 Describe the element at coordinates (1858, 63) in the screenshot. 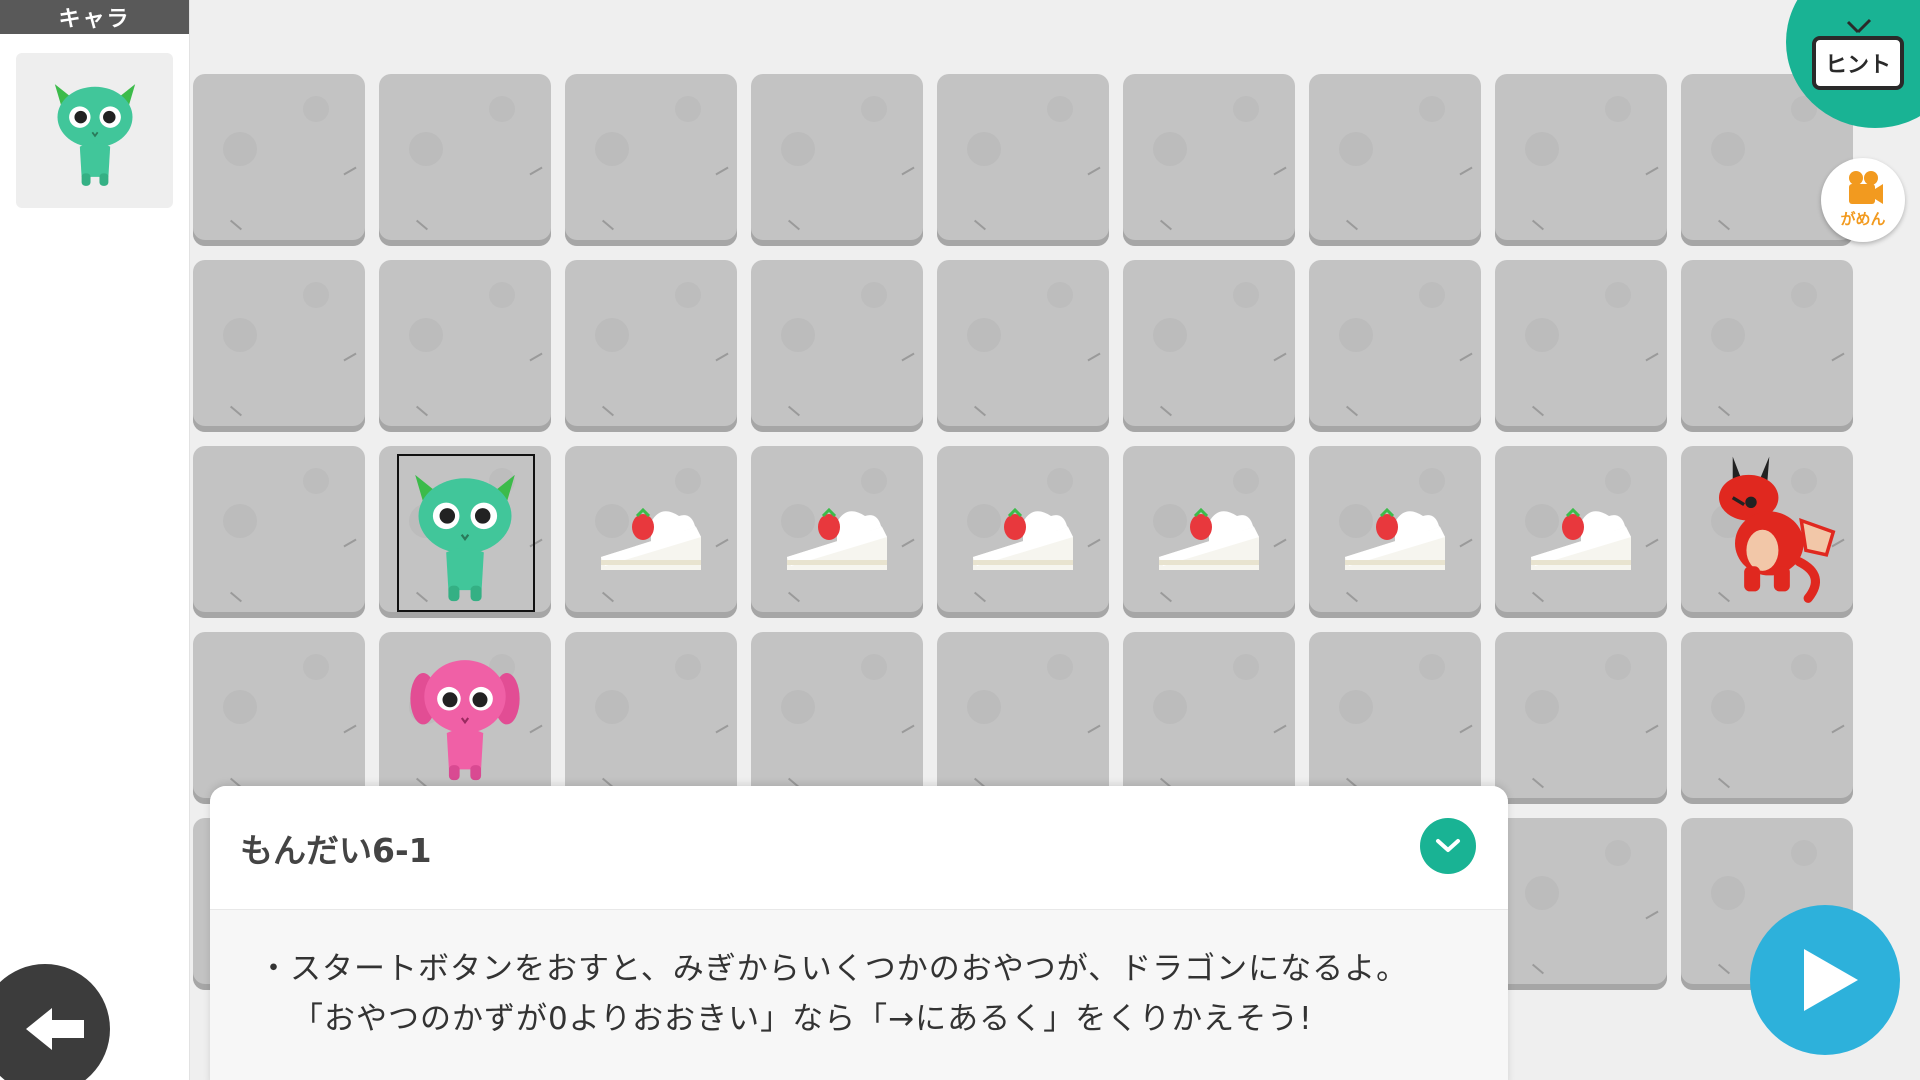

I see `hint-label: ヒント` at that location.